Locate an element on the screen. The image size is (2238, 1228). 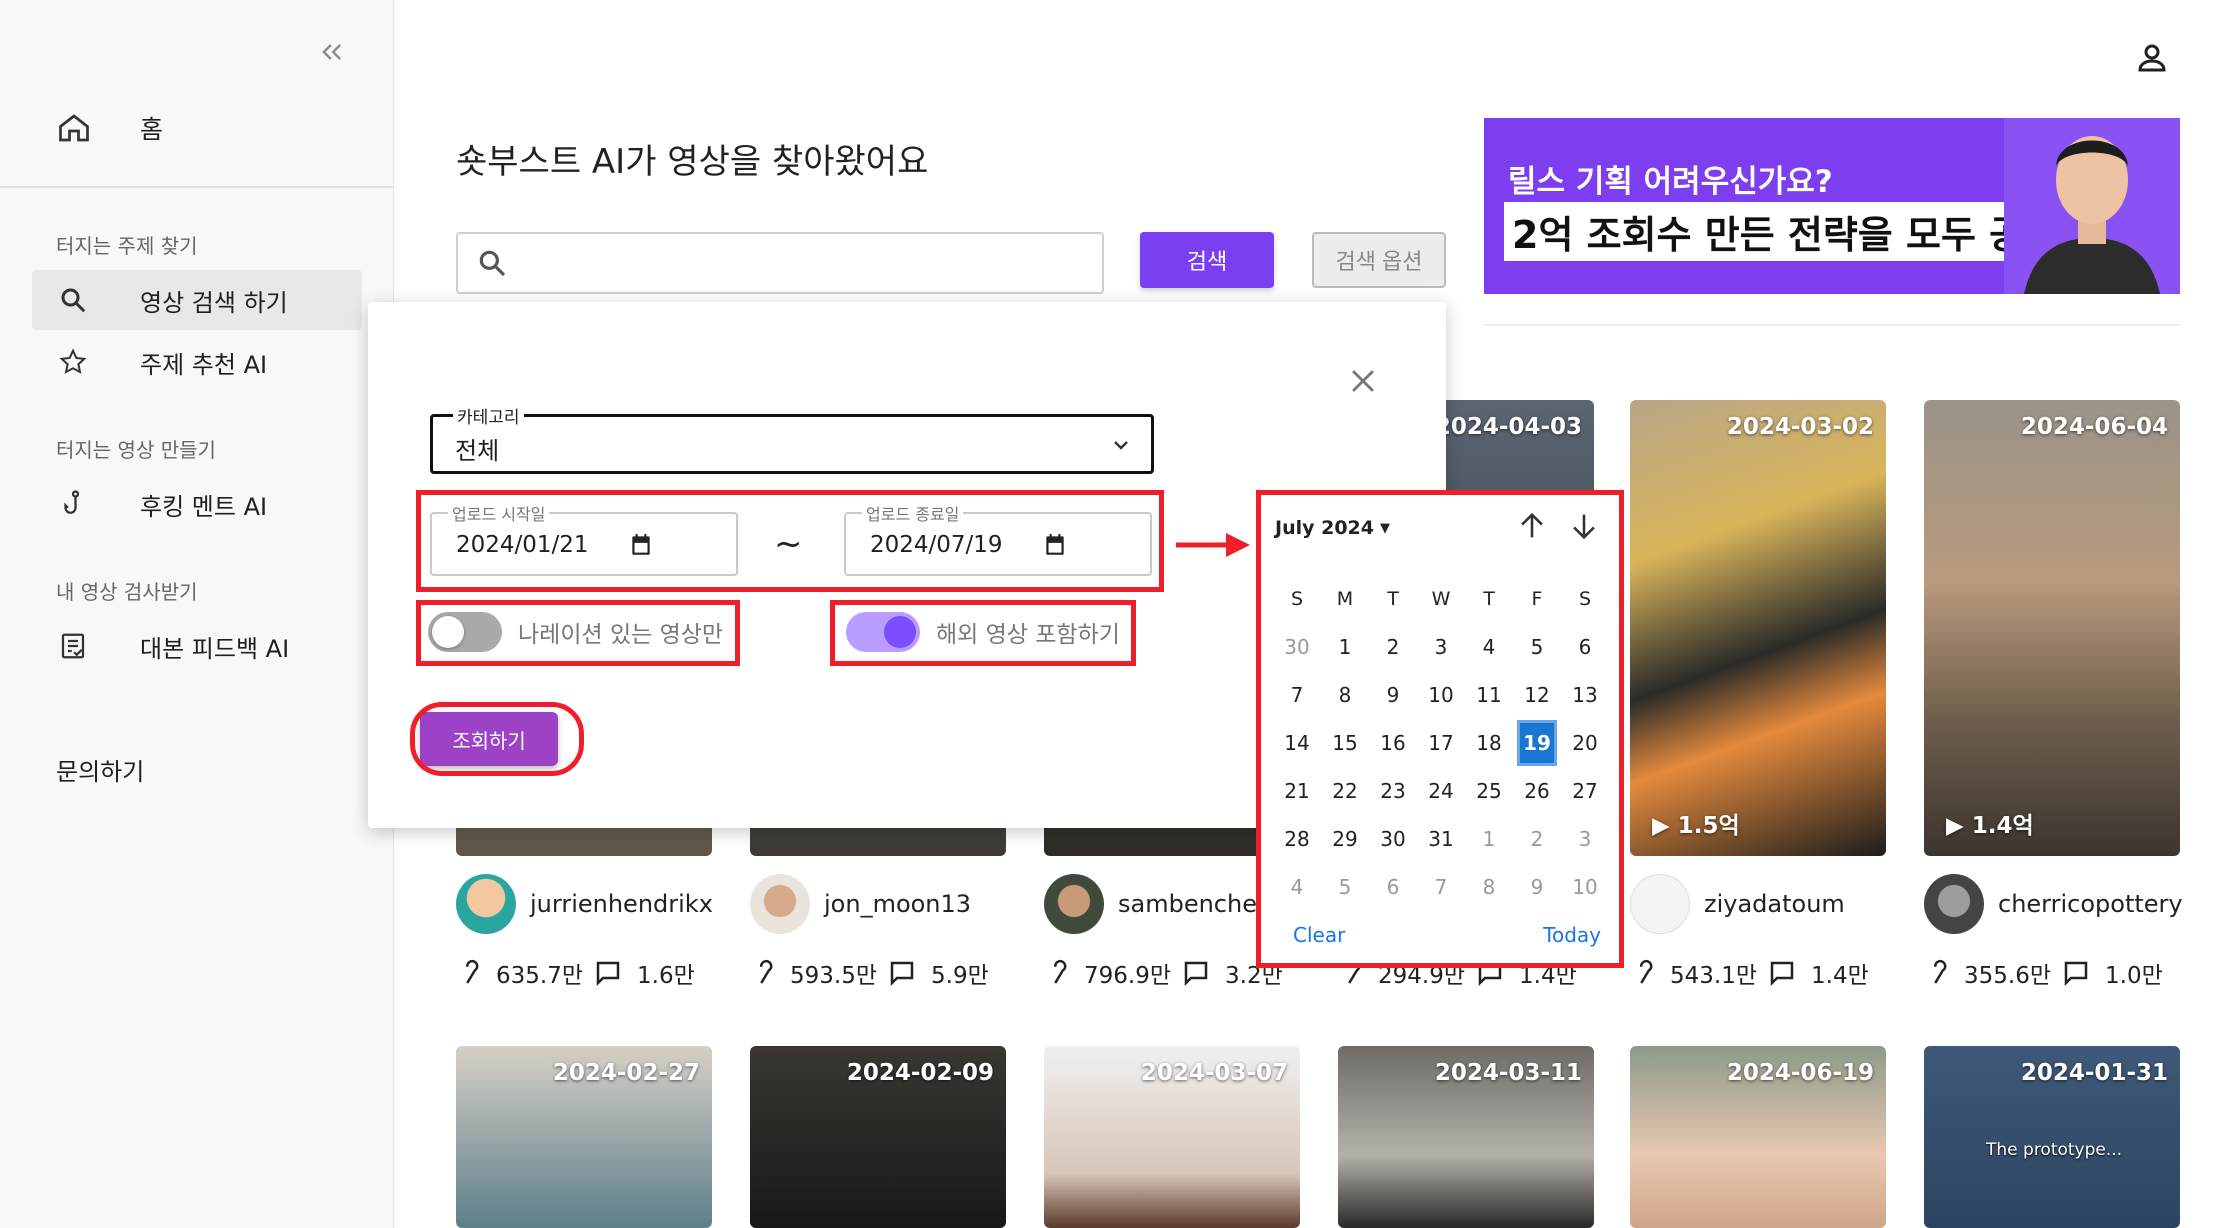
calendar-day: 25 is located at coordinates (1489, 791).